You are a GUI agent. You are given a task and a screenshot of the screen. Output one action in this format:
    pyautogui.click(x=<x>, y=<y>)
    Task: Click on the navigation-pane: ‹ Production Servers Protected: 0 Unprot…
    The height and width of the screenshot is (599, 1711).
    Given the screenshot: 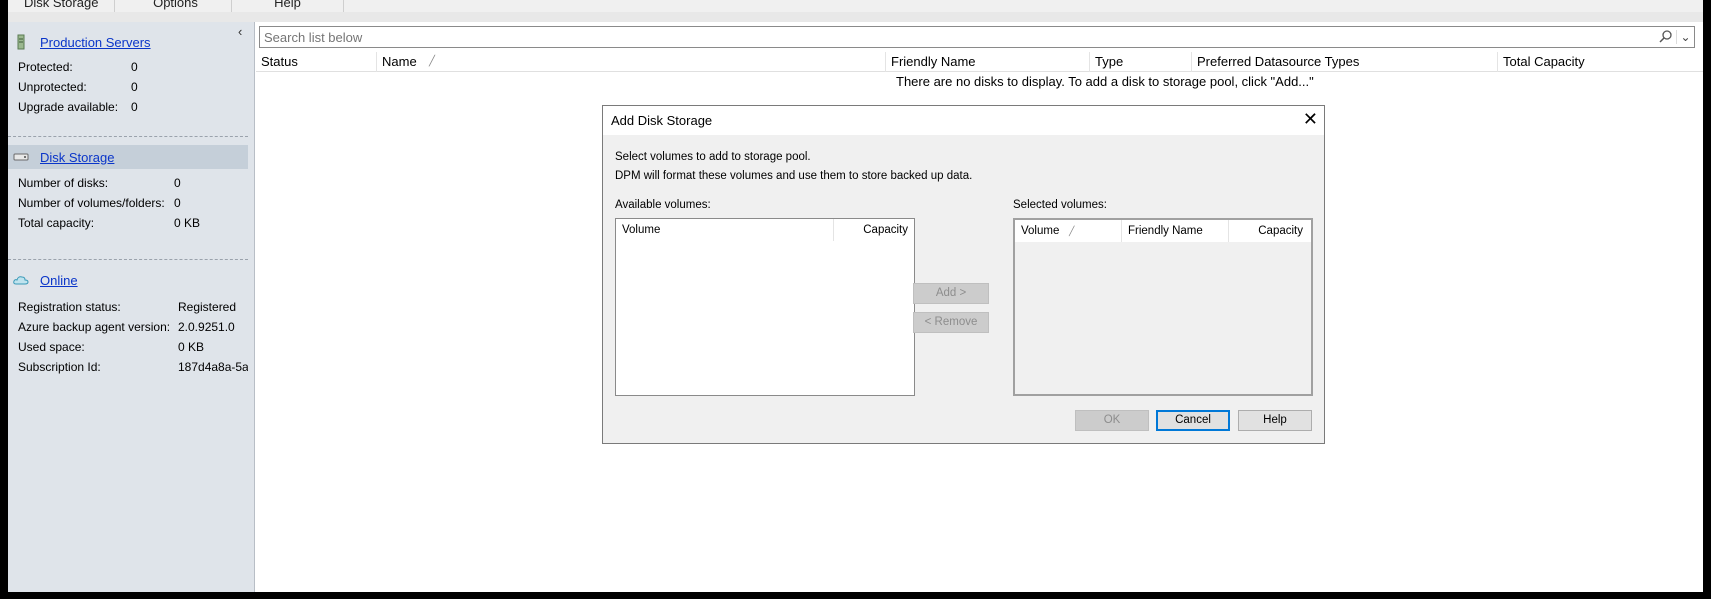 What is the action you would take?
    pyautogui.click(x=131, y=307)
    